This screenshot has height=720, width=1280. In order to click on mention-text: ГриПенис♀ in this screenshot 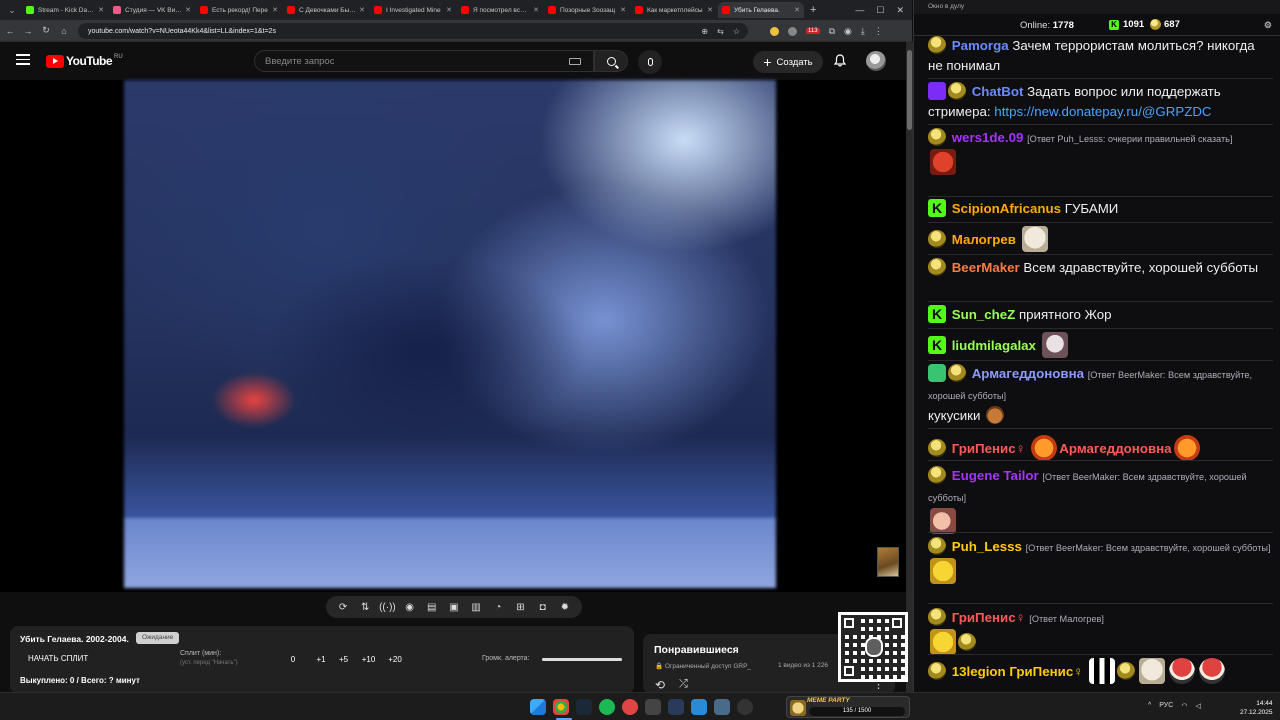, I will do `click(1046, 671)`.